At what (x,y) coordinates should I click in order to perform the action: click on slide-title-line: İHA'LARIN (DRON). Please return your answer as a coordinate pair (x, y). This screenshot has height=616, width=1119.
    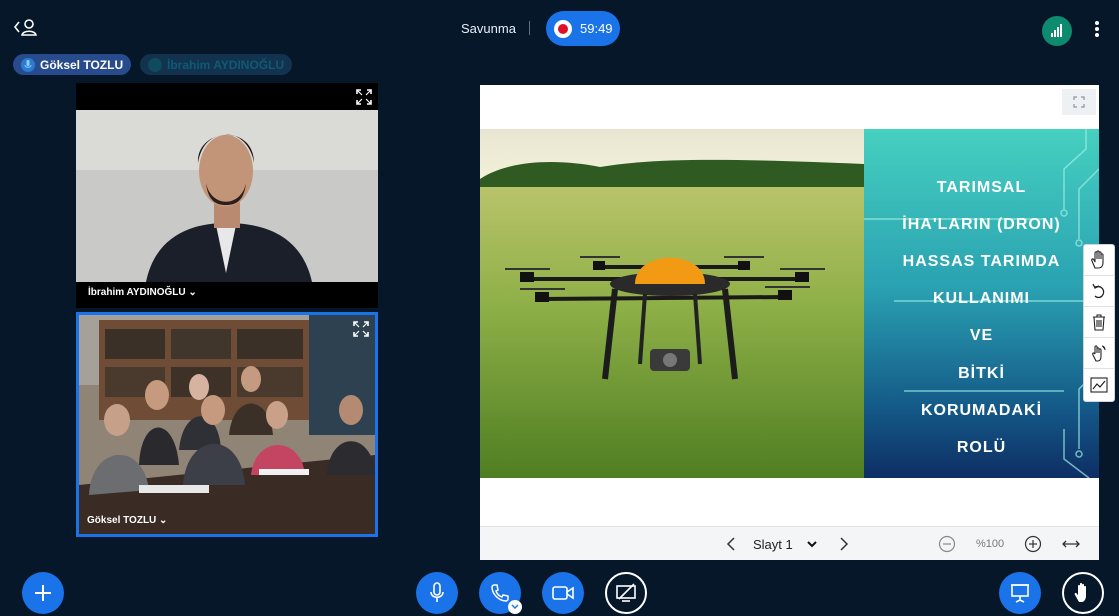
    Looking at the image, I should click on (981, 224).